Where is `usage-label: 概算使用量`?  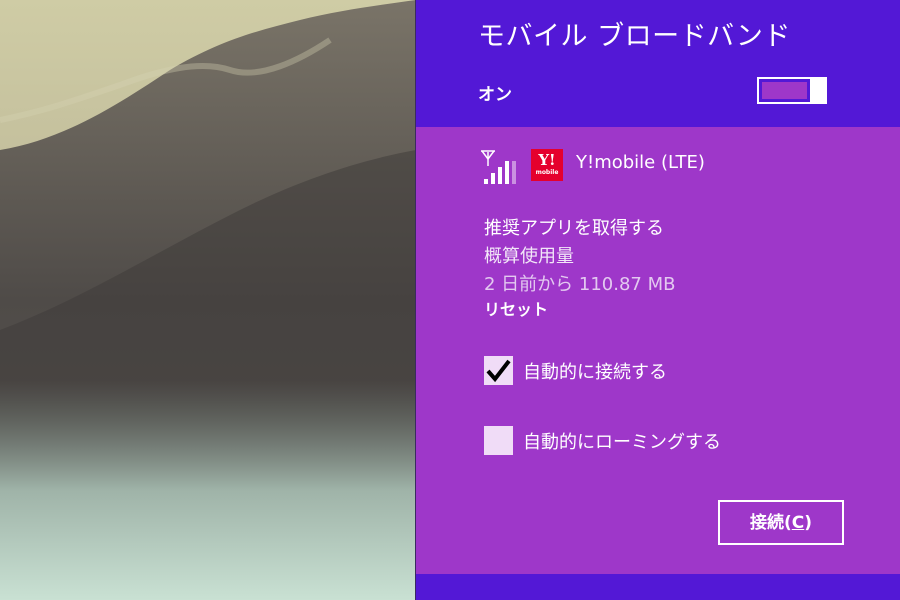 usage-label: 概算使用量 is located at coordinates (529, 256).